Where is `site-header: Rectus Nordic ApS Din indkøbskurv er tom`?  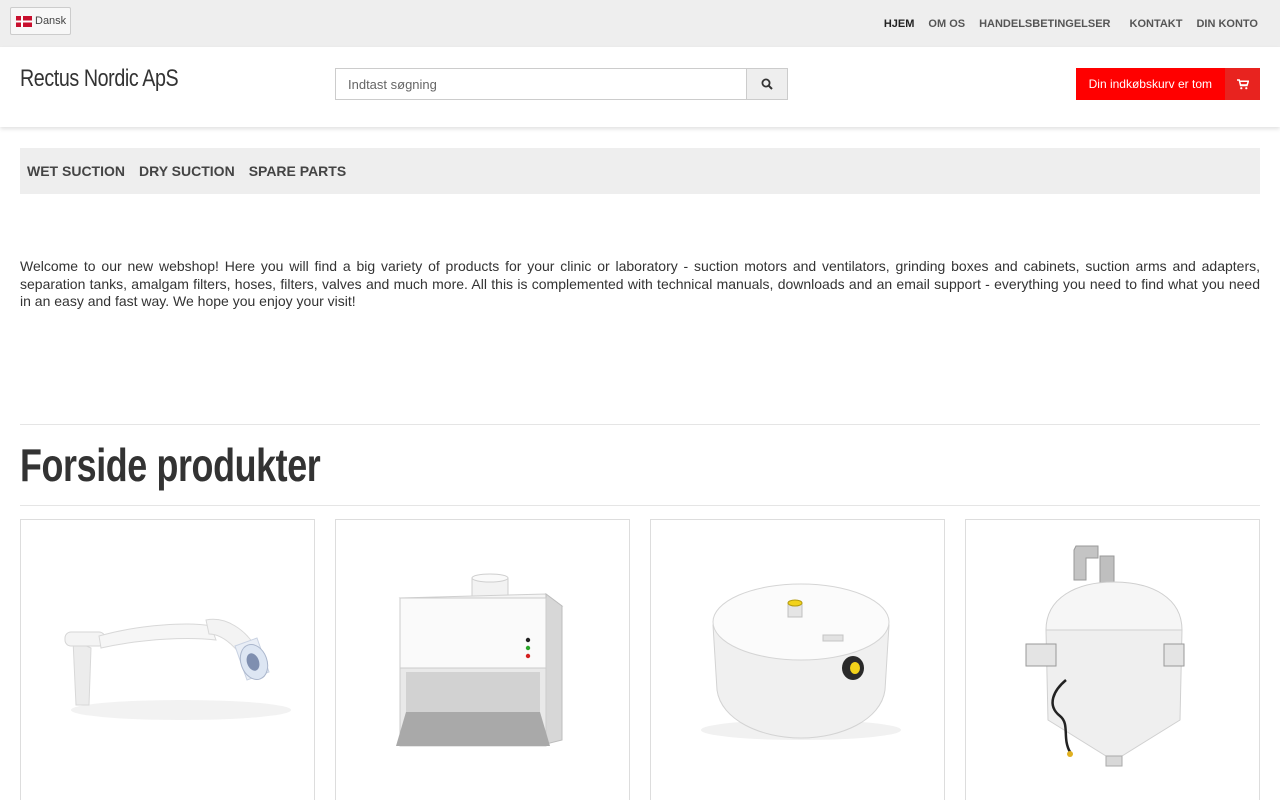 site-header: Rectus Nordic ApS Din indkøbskurv er tom is located at coordinates (640, 87).